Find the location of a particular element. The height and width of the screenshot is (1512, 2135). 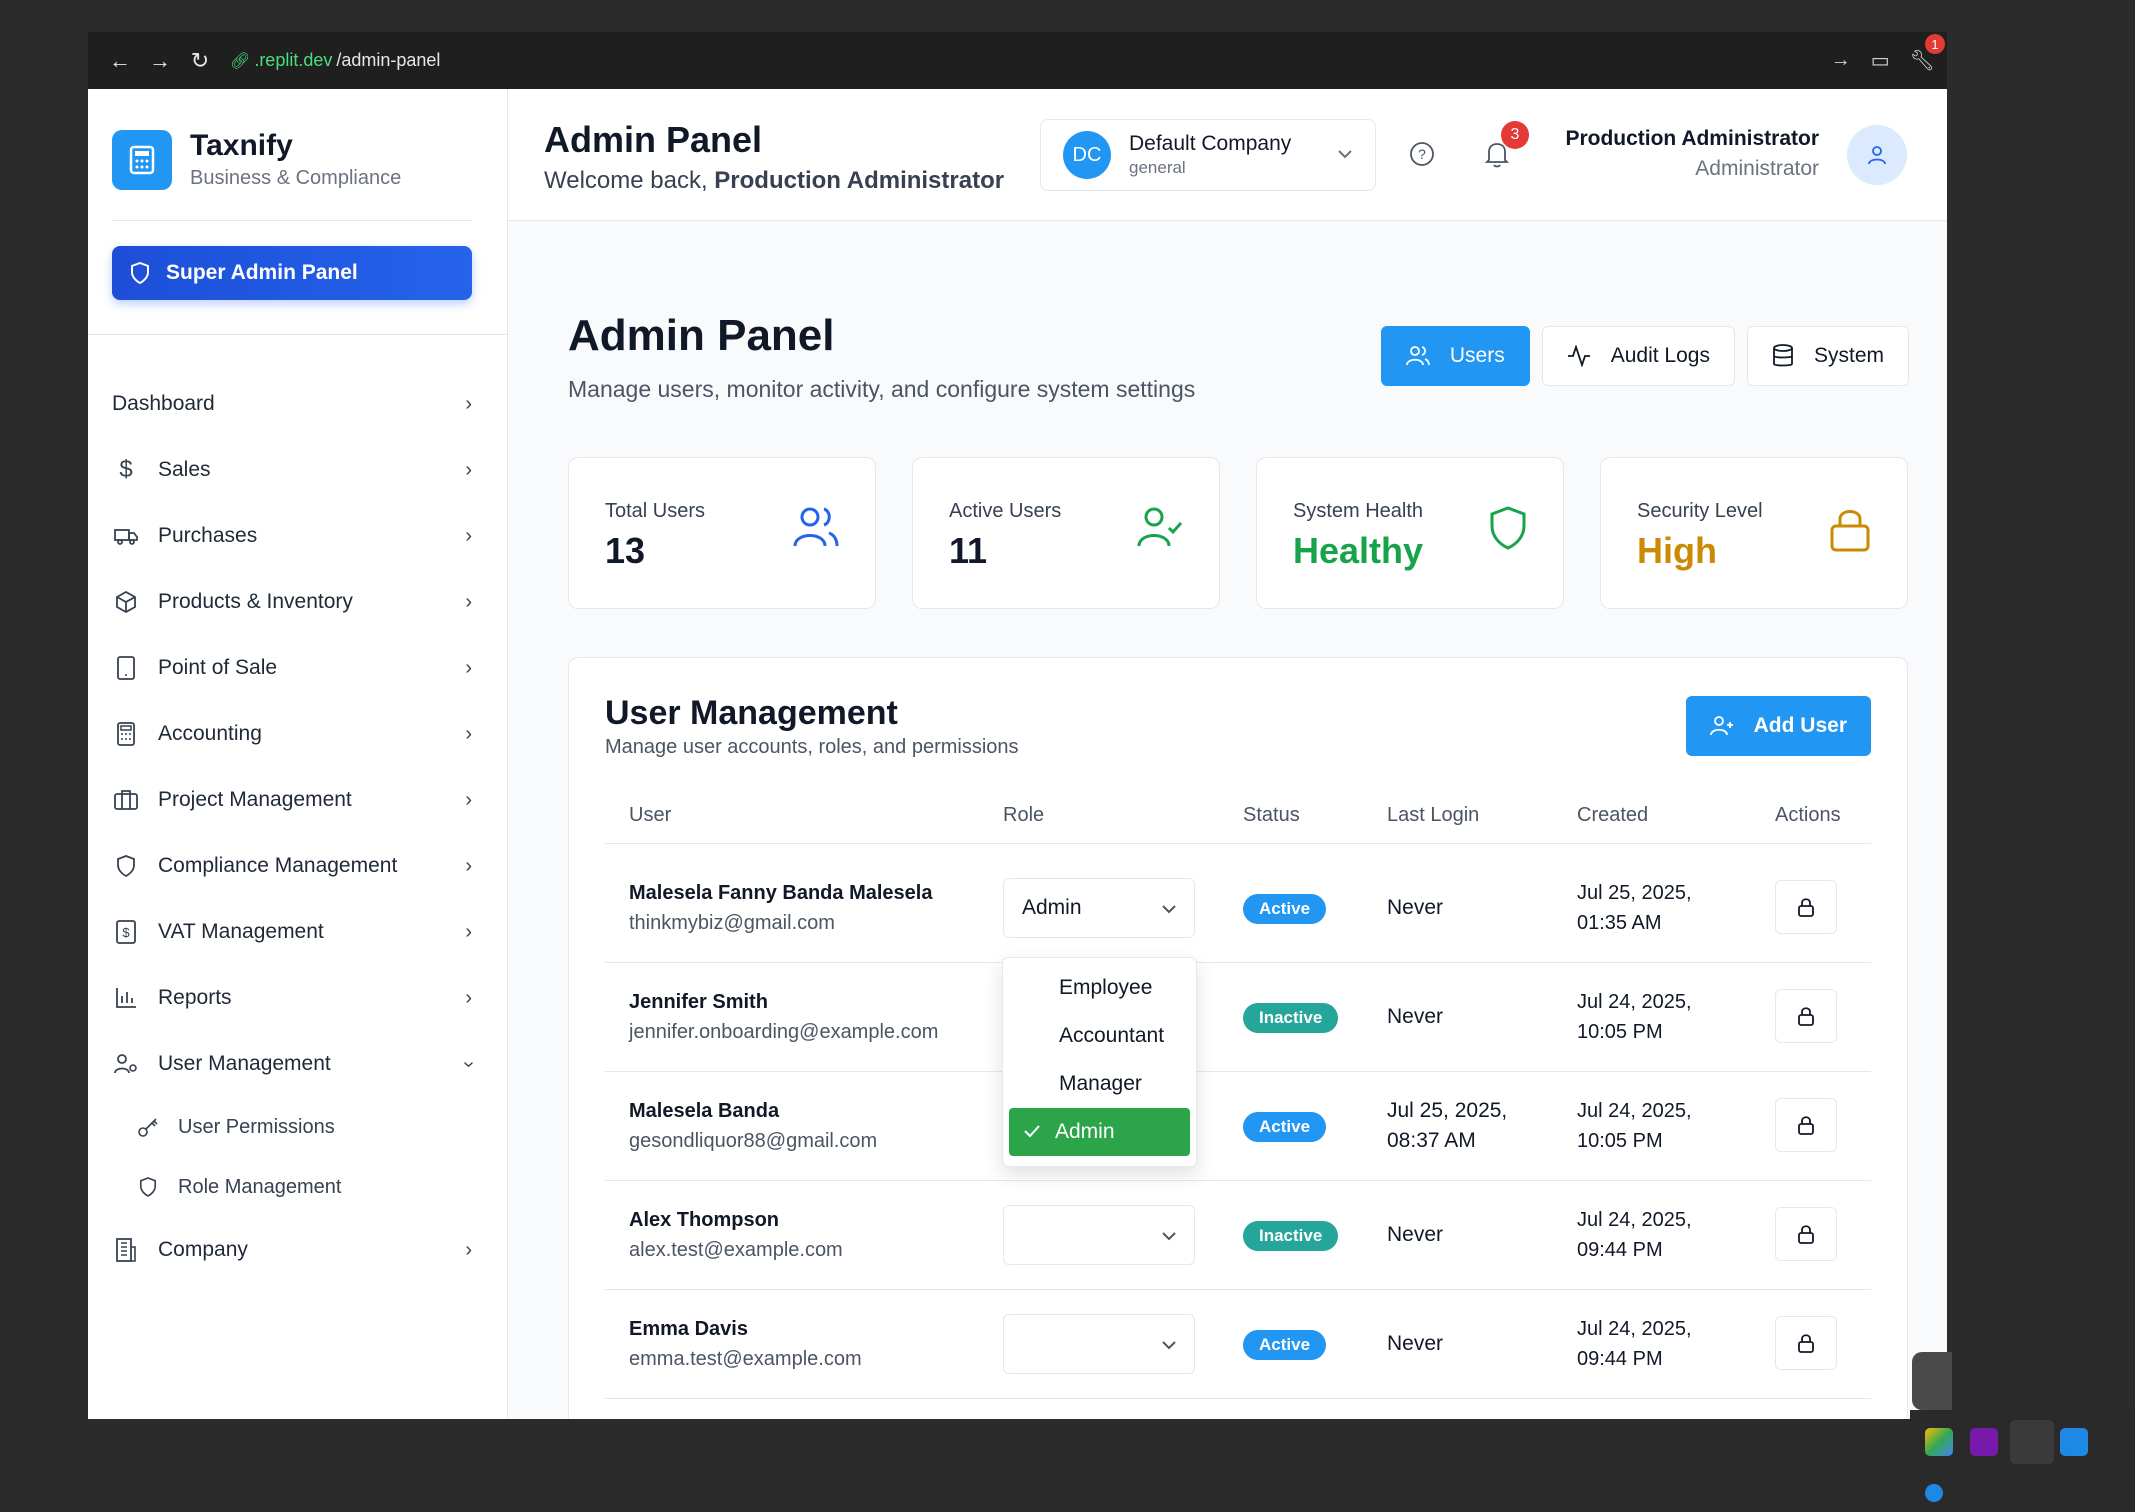

column-header: User is located at coordinates (650, 815).